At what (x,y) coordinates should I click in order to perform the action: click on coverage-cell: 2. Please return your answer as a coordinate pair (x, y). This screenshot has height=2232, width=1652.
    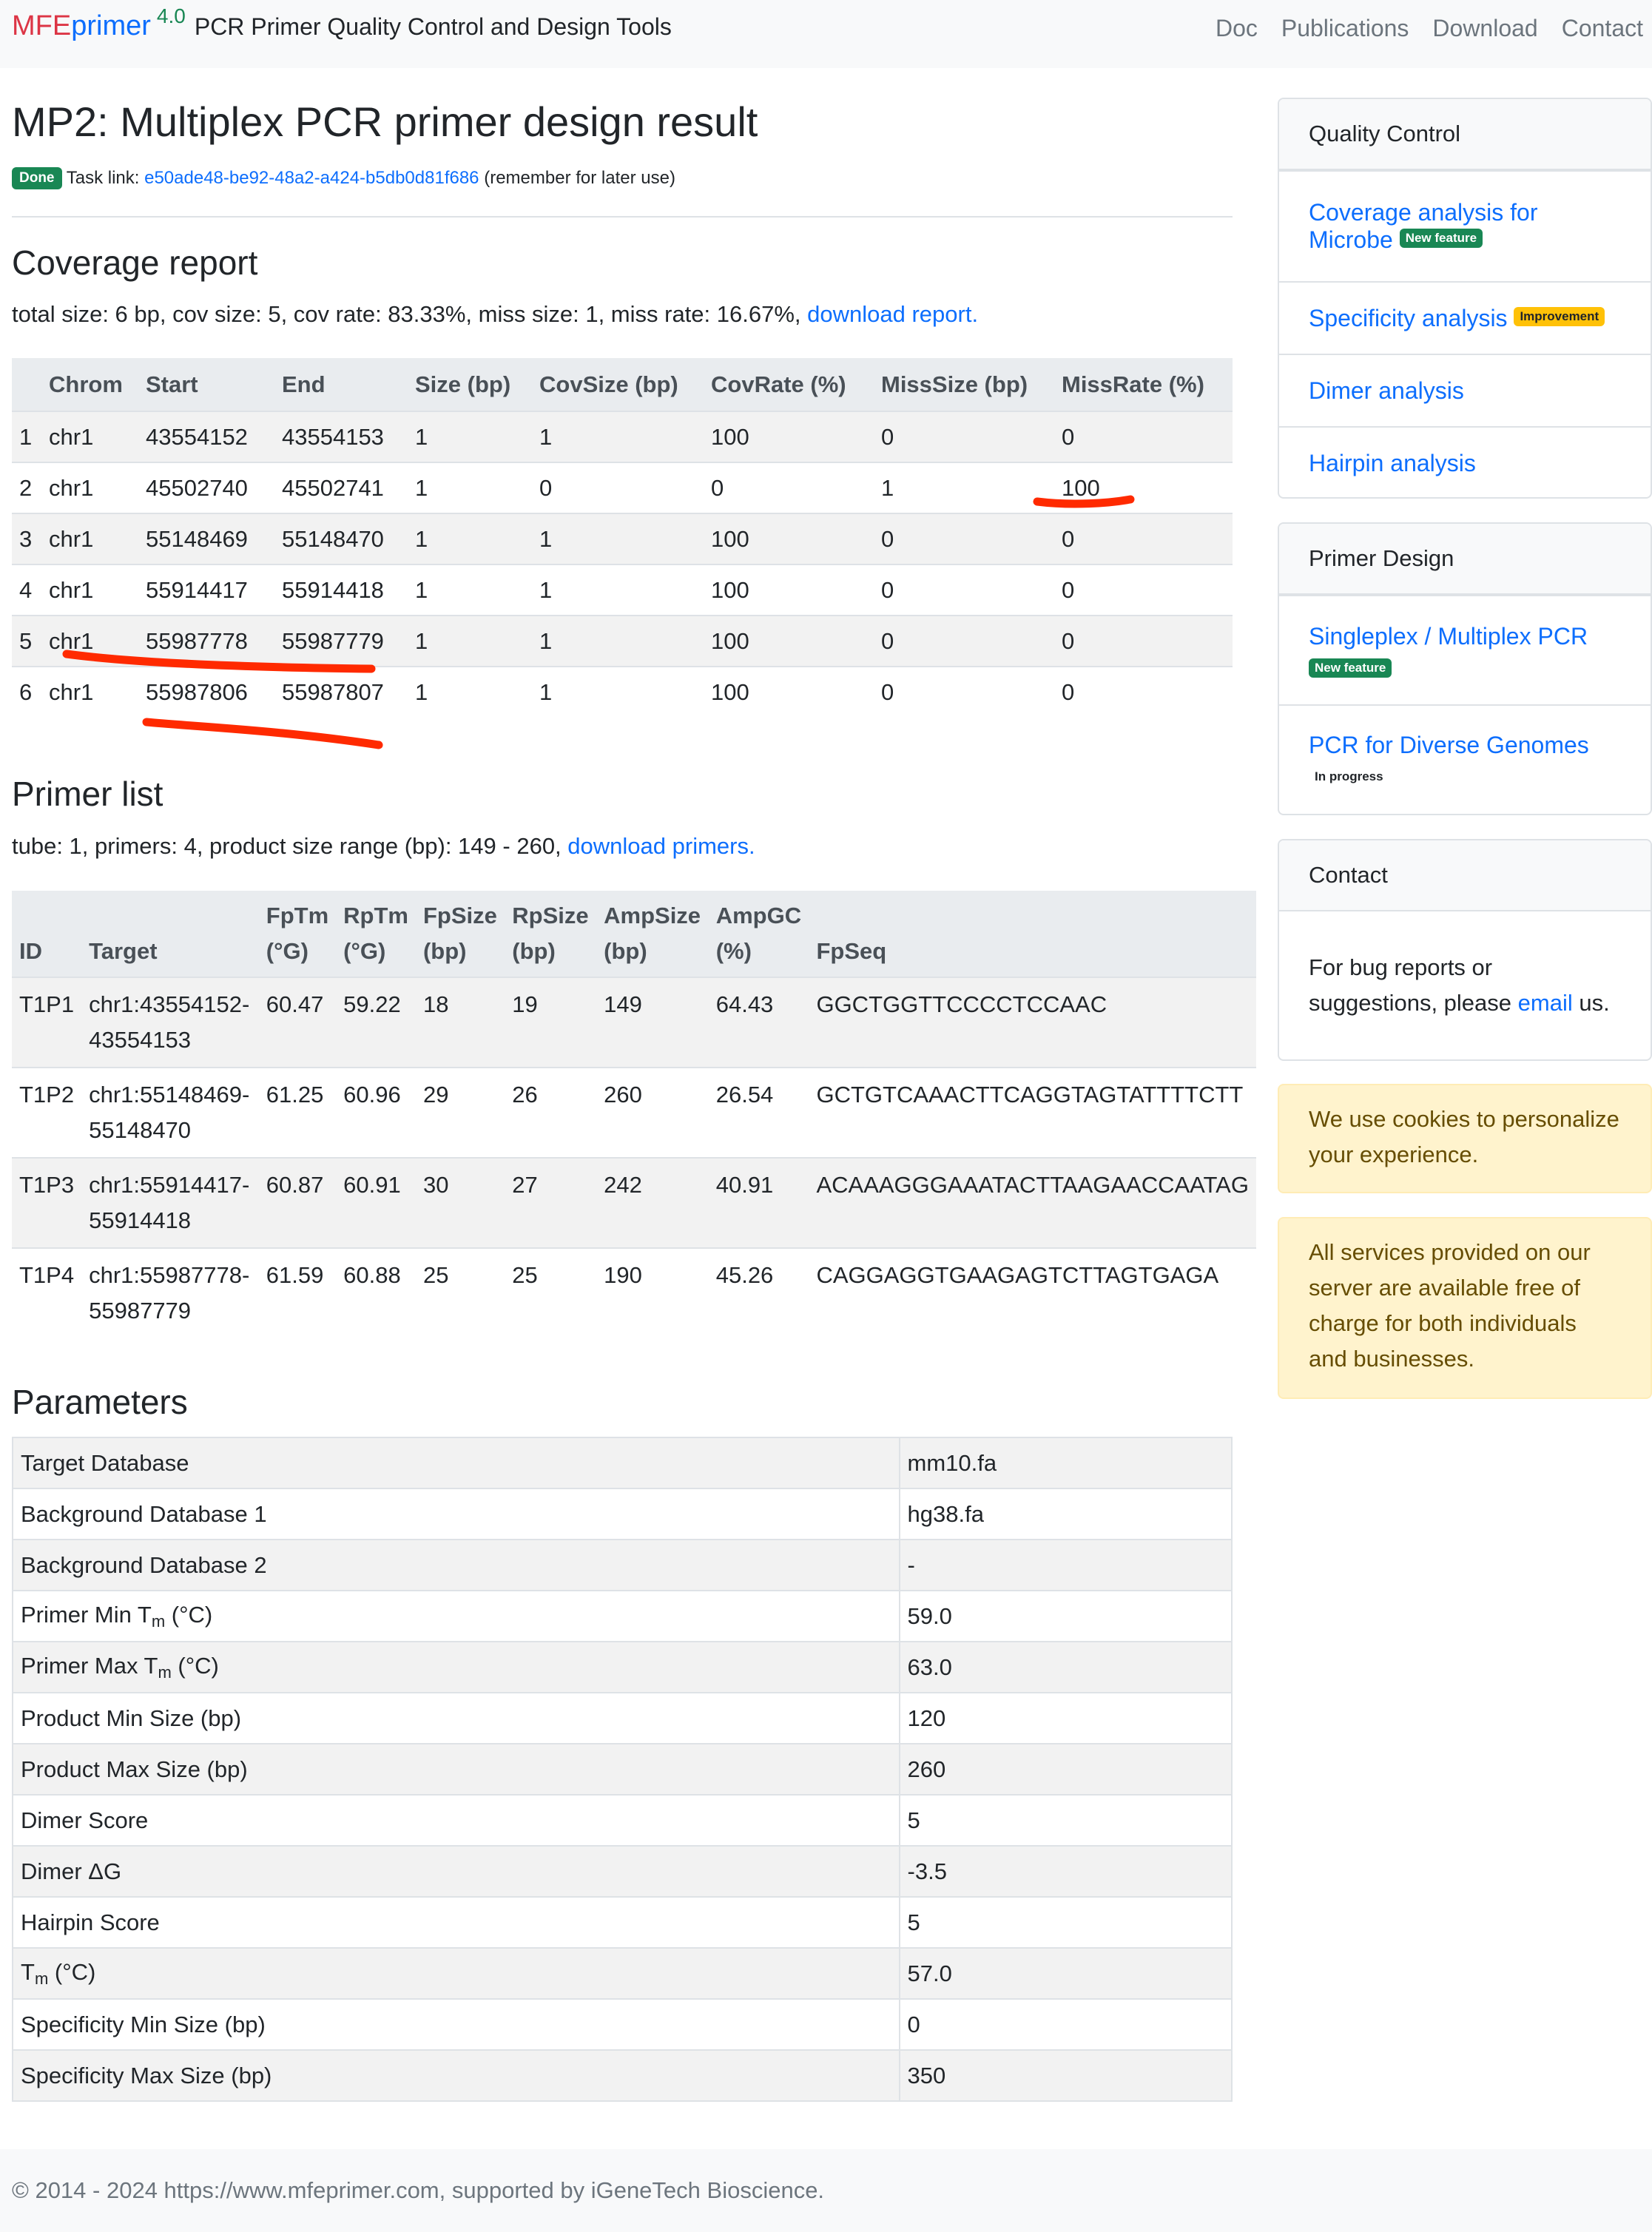
    Looking at the image, I should click on (26, 487).